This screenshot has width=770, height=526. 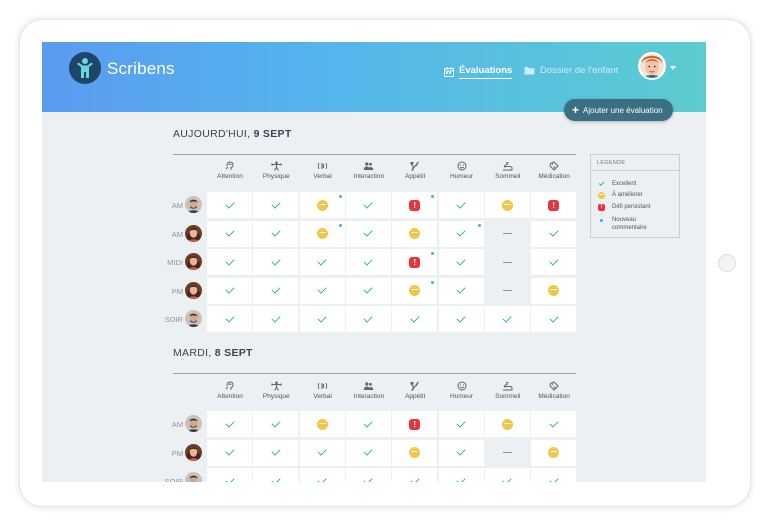 I want to click on column-header-label: Sommeil, so click(x=508, y=396).